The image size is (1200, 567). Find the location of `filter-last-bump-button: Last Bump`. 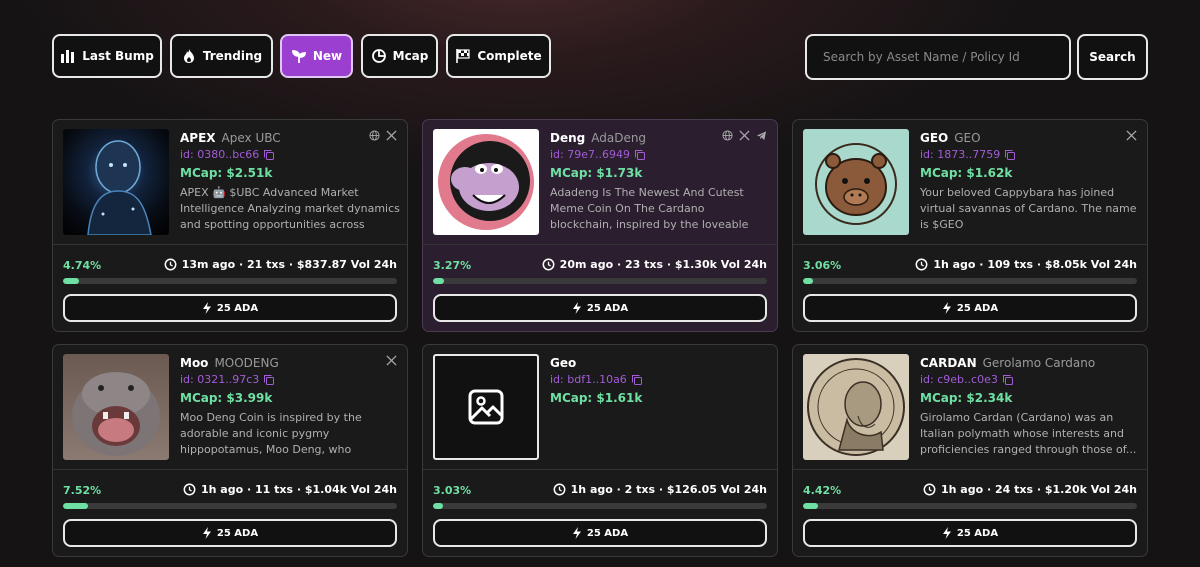

filter-last-bump-button: Last Bump is located at coordinates (107, 56).